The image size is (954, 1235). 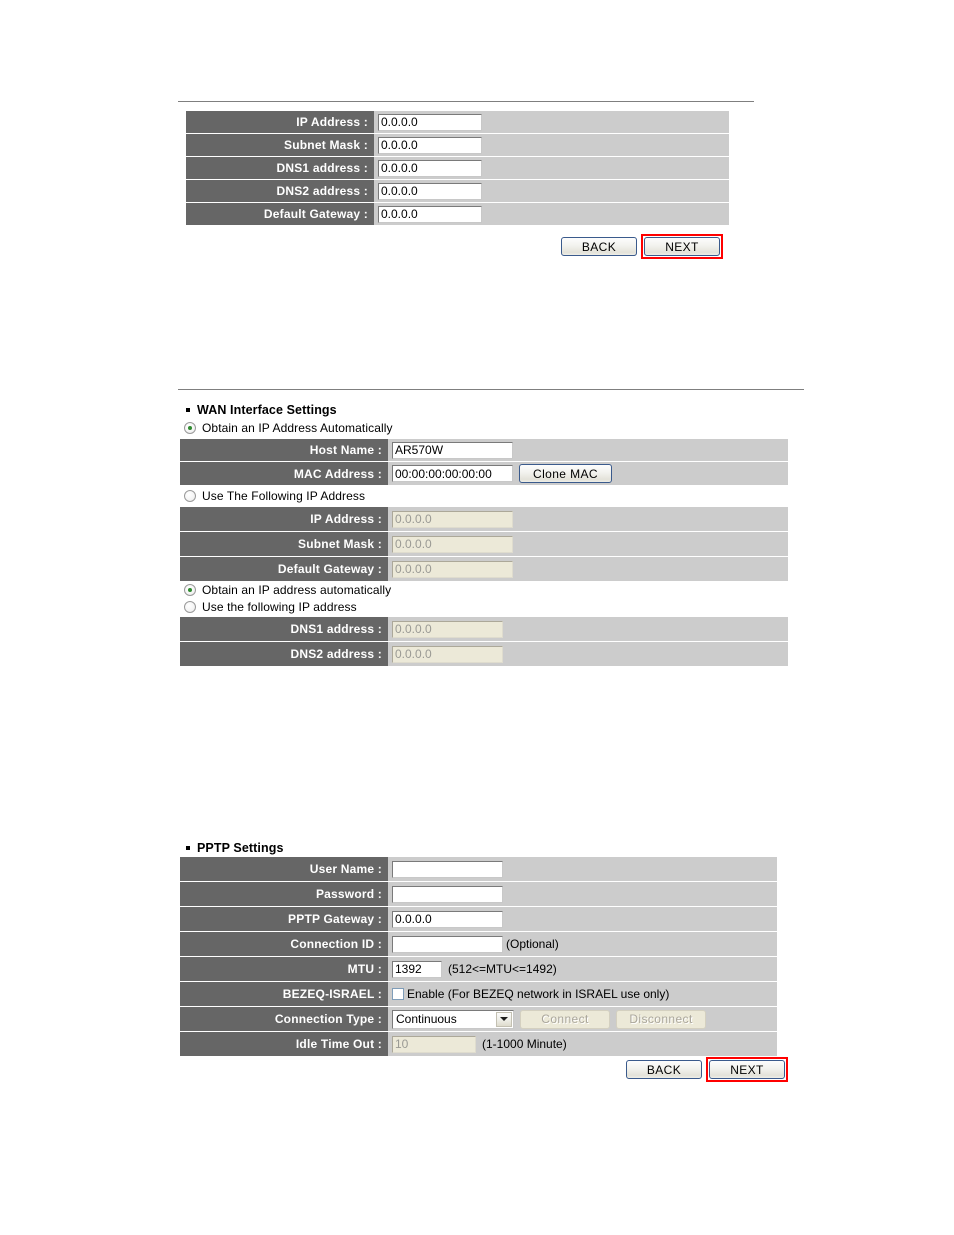 I want to click on pptp-mtu-note: (512<=MTU<=1492), so click(x=502, y=969).